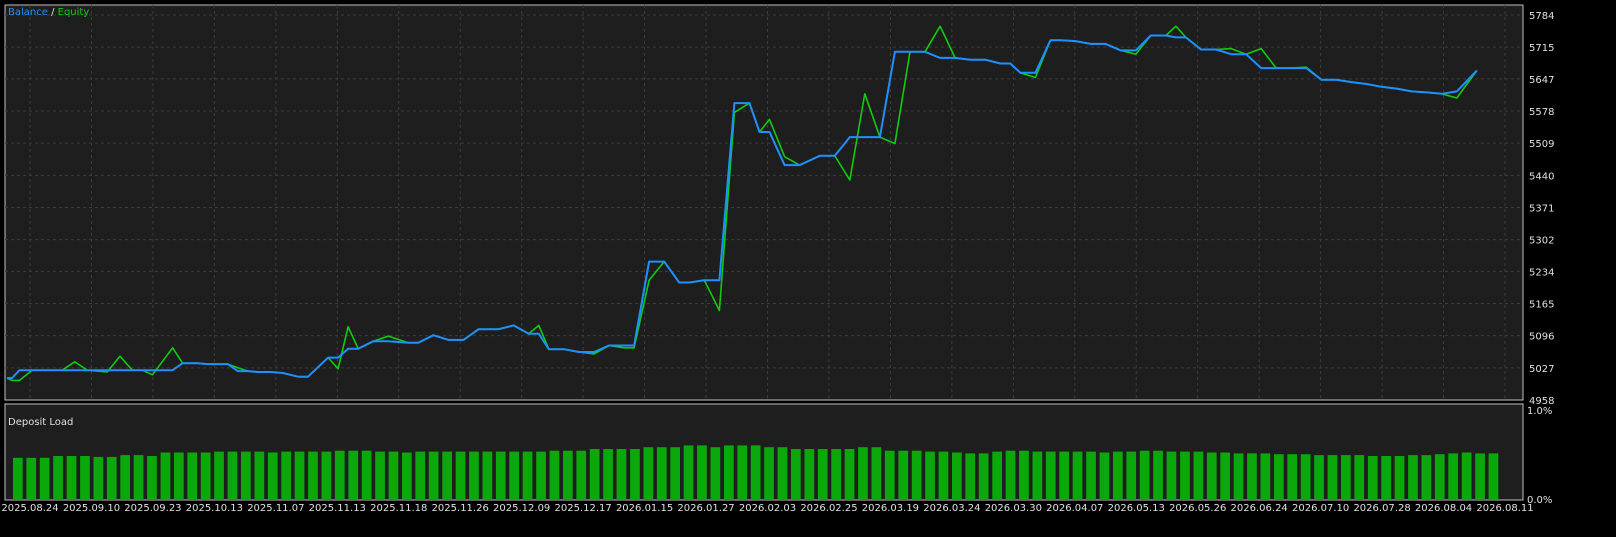 The width and height of the screenshot is (1616, 537). I want to click on y-tick-label: 5234, so click(1541, 272).